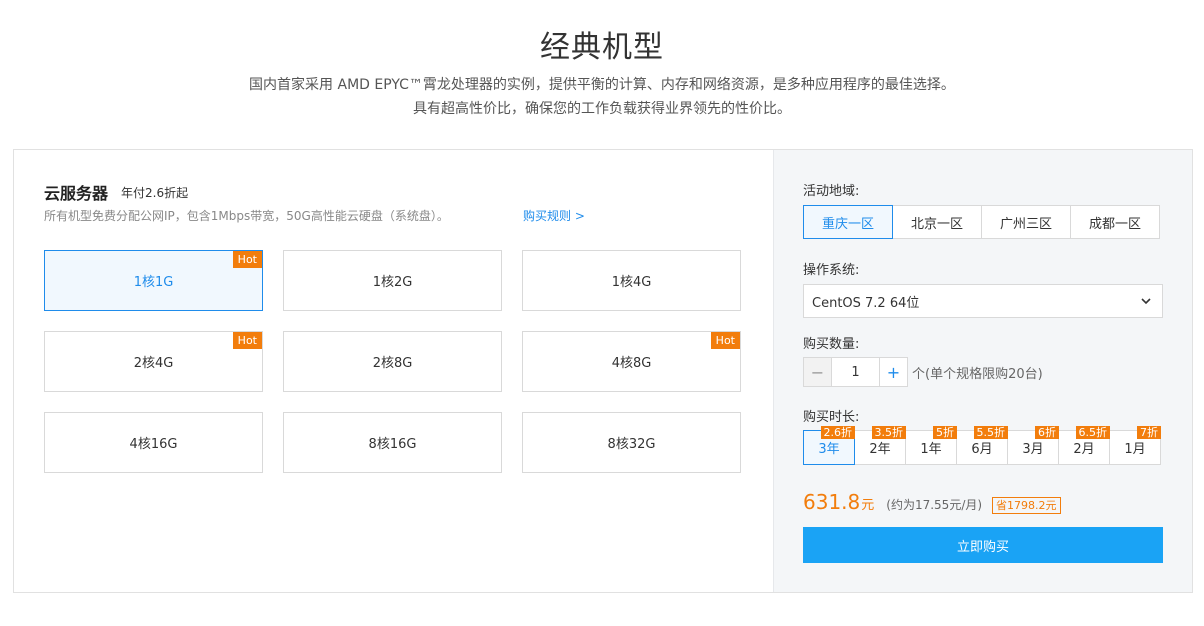  Describe the element at coordinates (831, 344) in the screenshot. I see `quantity-label: 购买数量:` at that location.